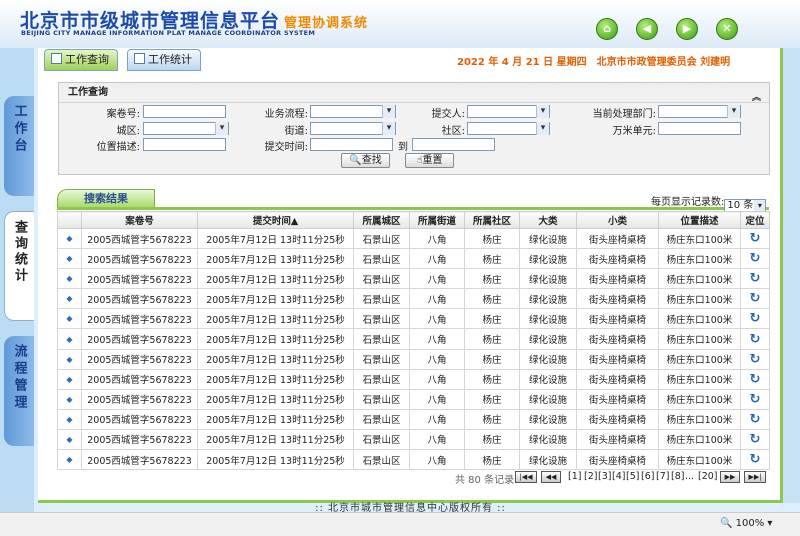  What do you see at coordinates (365, 160) in the screenshot?
I see `search-button: 🔍查找` at bounding box center [365, 160].